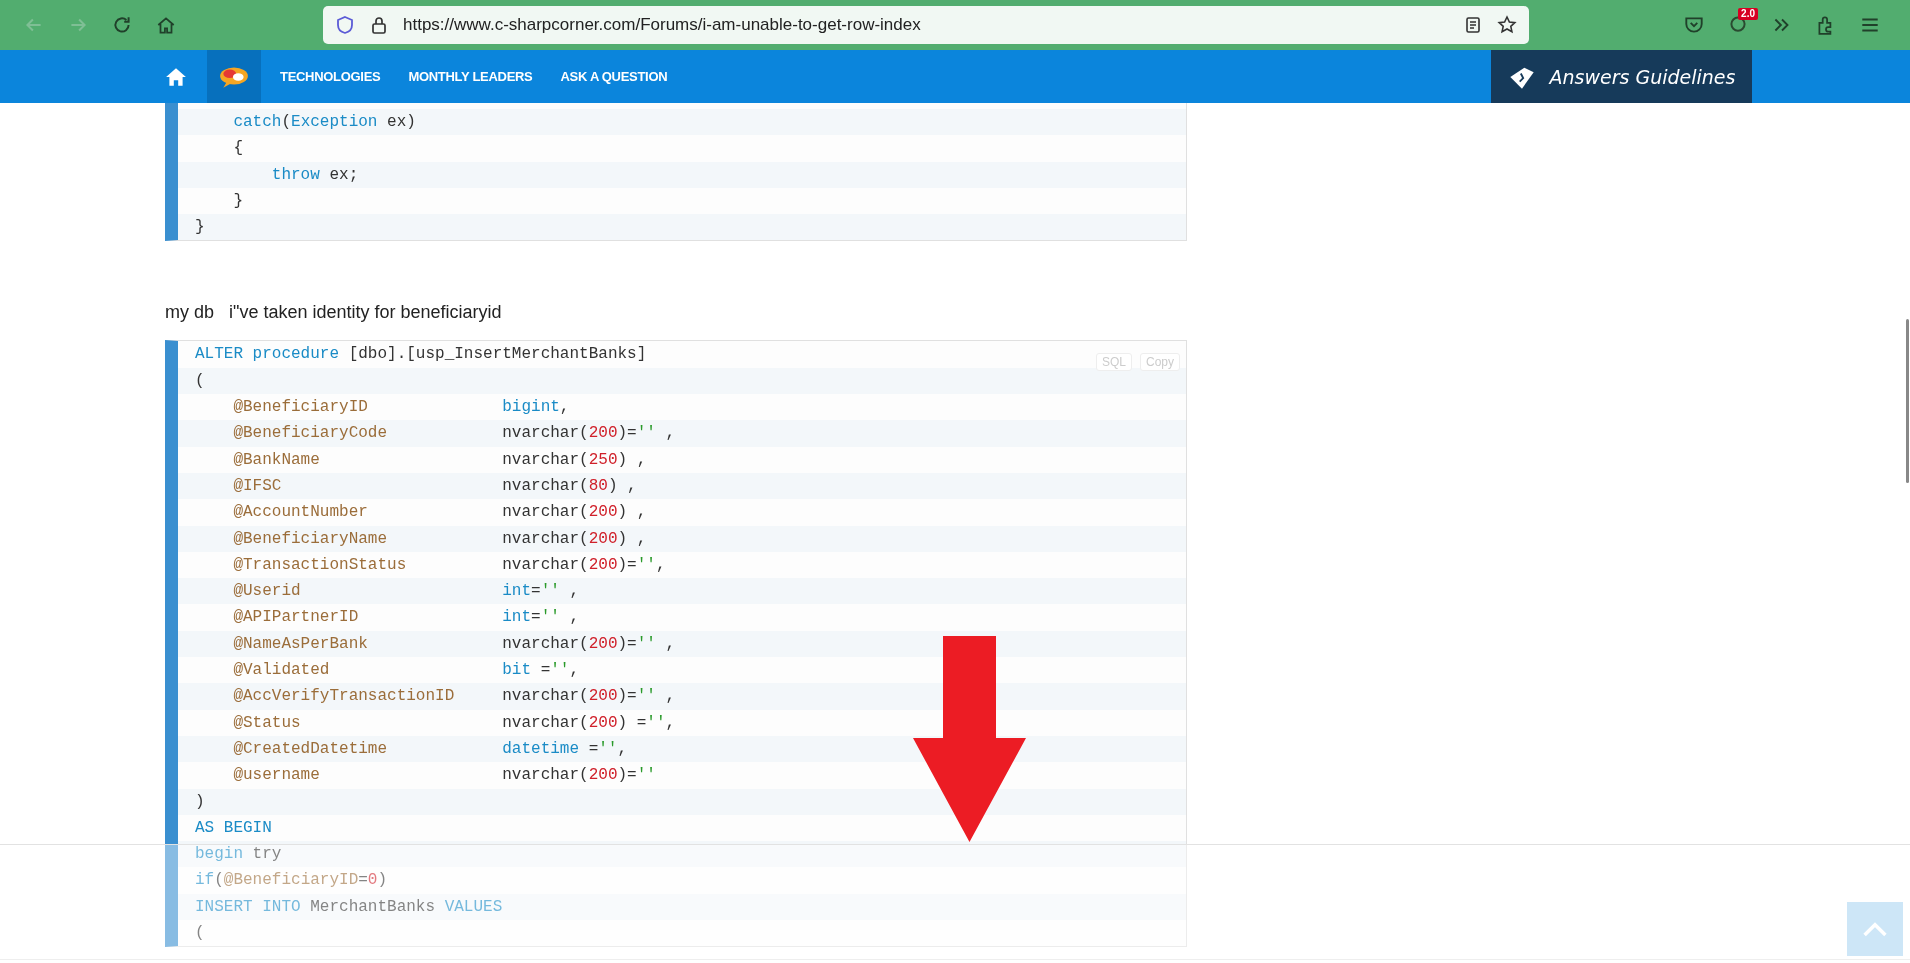  What do you see at coordinates (926, 25) in the screenshot?
I see `address-bar: https://www.c-sharpcorner.com/Forums/i-am-unable-to-get-row-index` at bounding box center [926, 25].